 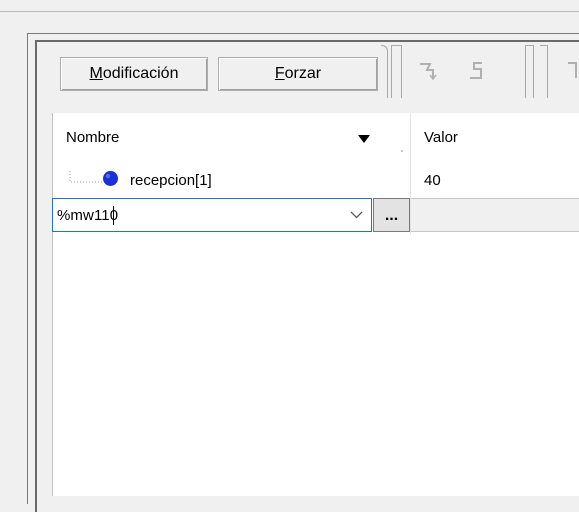 I want to click on force-label-rest: orzar, so click(x=303, y=73).